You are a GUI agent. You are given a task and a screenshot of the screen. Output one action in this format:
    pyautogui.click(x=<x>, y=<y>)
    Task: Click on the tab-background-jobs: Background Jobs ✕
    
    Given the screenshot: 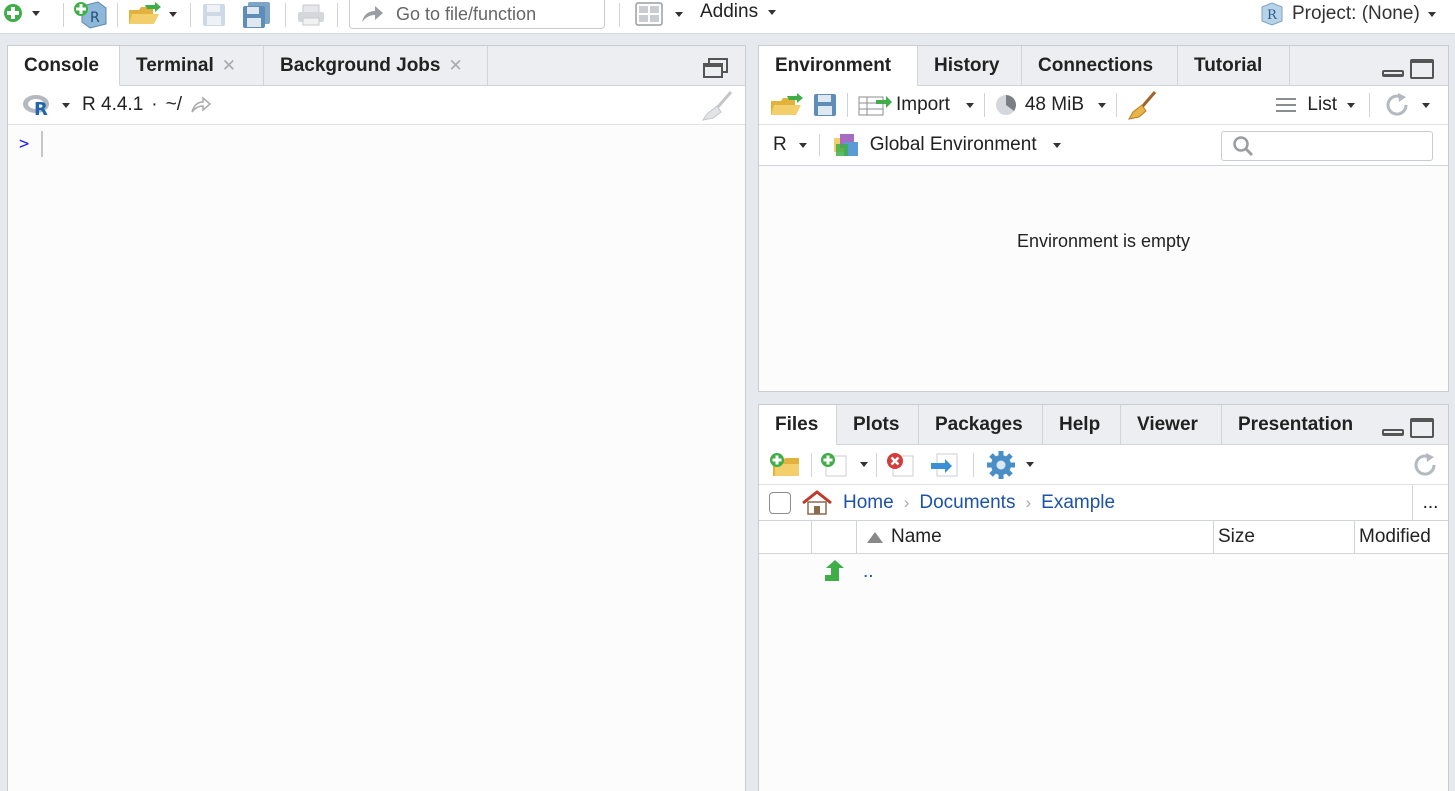 What is the action you would take?
    pyautogui.click(x=376, y=65)
    